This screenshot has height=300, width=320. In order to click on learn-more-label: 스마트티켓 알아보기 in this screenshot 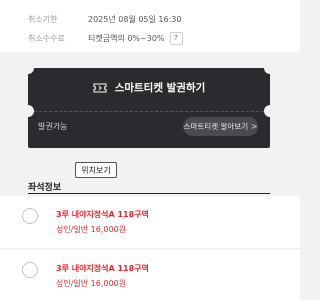, I will do `click(216, 126)`.